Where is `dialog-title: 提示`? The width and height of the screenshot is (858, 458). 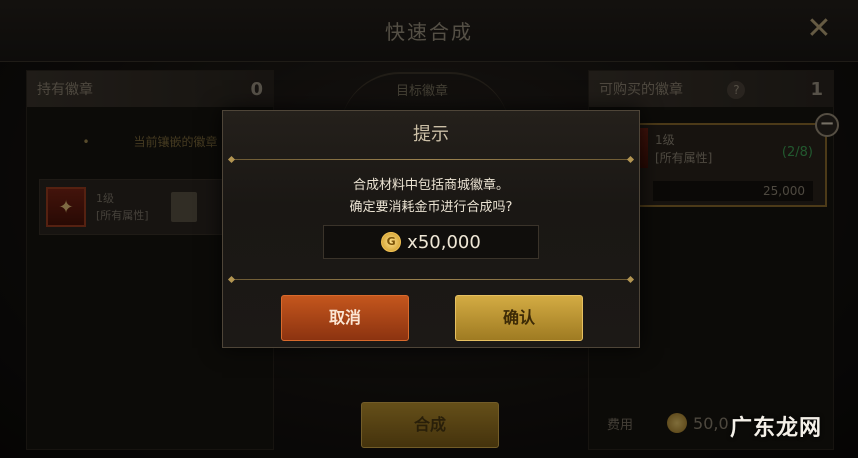 dialog-title: 提示 is located at coordinates (431, 134).